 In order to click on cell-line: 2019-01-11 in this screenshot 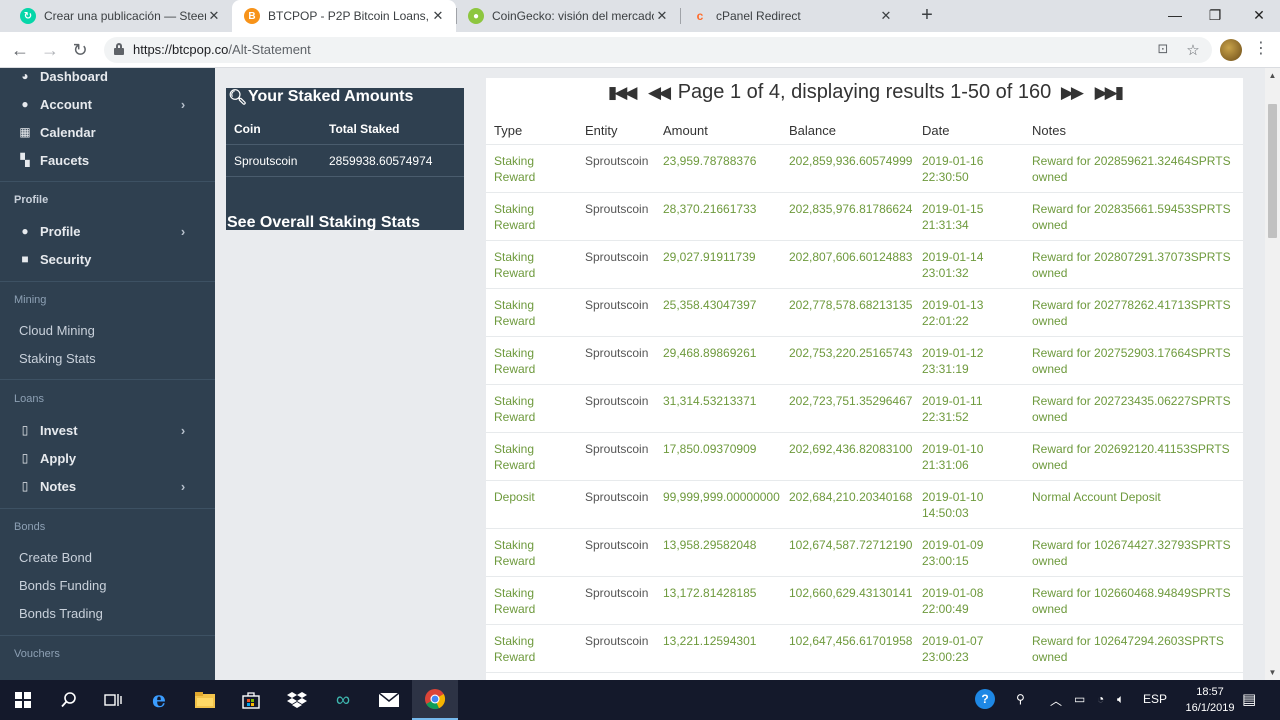, I will do `click(952, 401)`.